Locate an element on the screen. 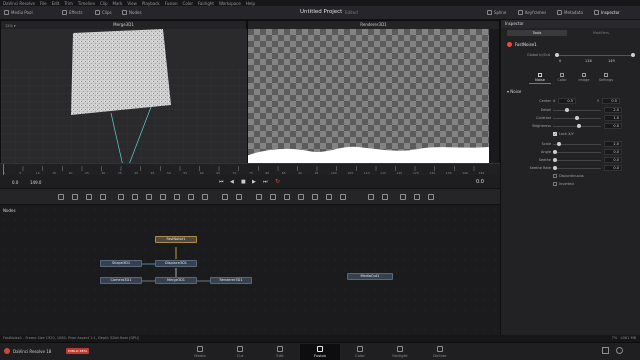 Image resolution: width=640 pixels, height=360 pixels. particle-emitter-tool-icon is located at coordinates (371, 197).